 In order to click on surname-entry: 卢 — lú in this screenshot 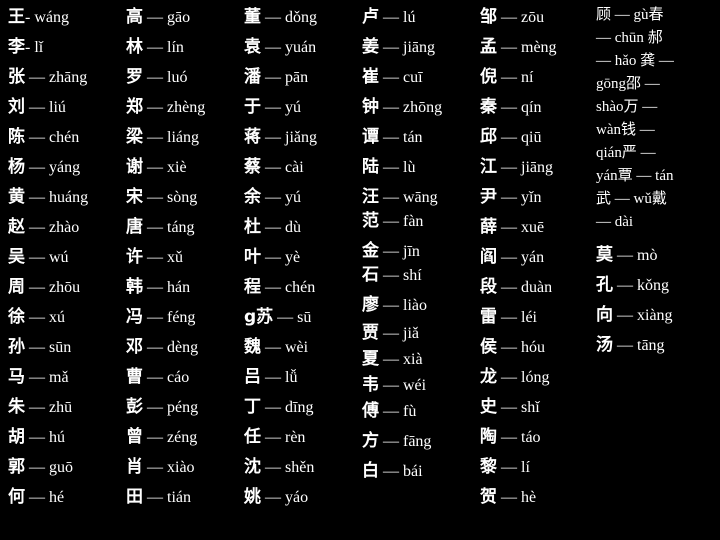, I will do `click(402, 19)`.